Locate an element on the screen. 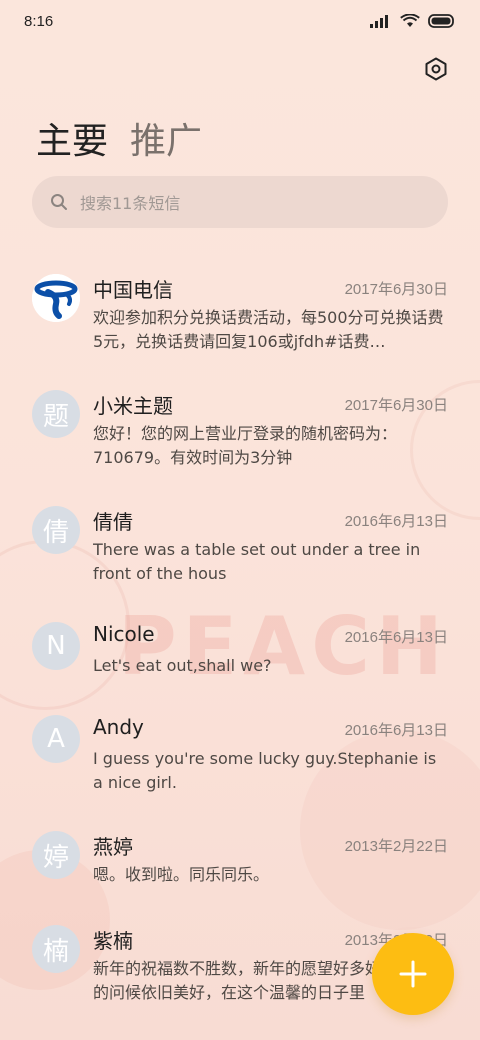 This screenshot has height=1040, width=480. avatar is located at coordinates (56, 298).